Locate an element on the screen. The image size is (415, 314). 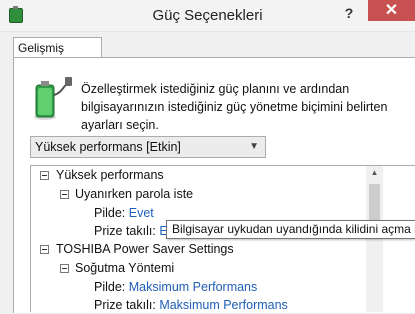
tree-item-cooling-plugged: Prize takılı: Maksimum Performans is located at coordinates (191, 305).